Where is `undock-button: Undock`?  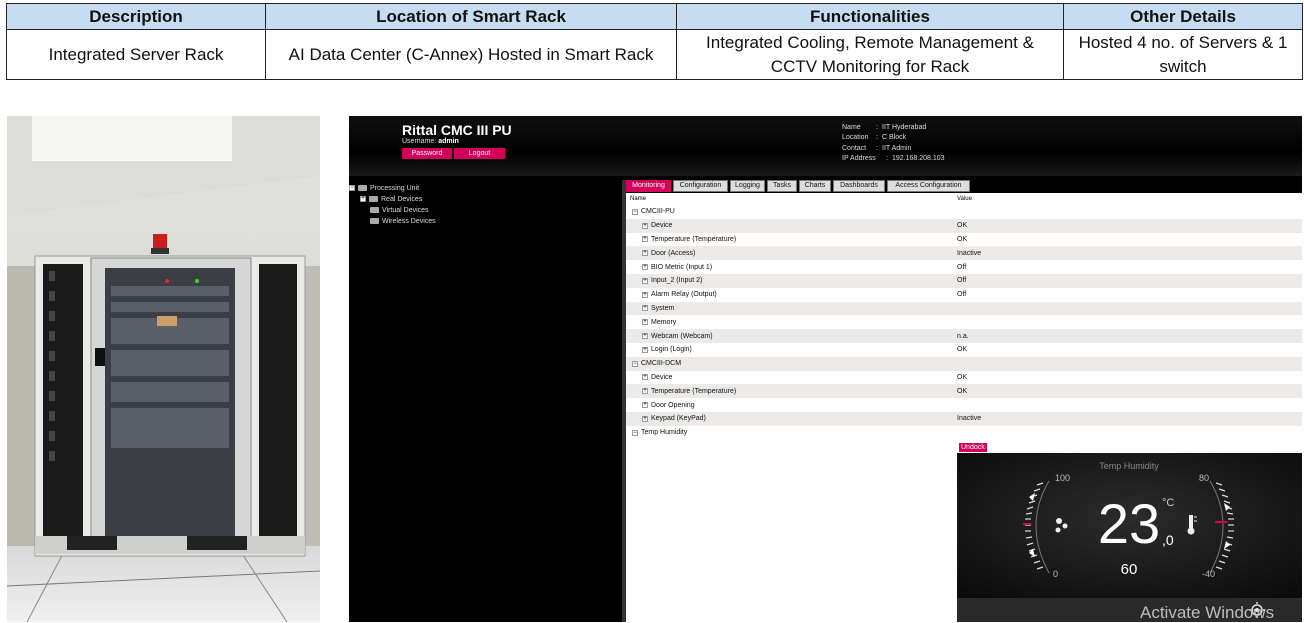 undock-button: Undock is located at coordinates (973, 447).